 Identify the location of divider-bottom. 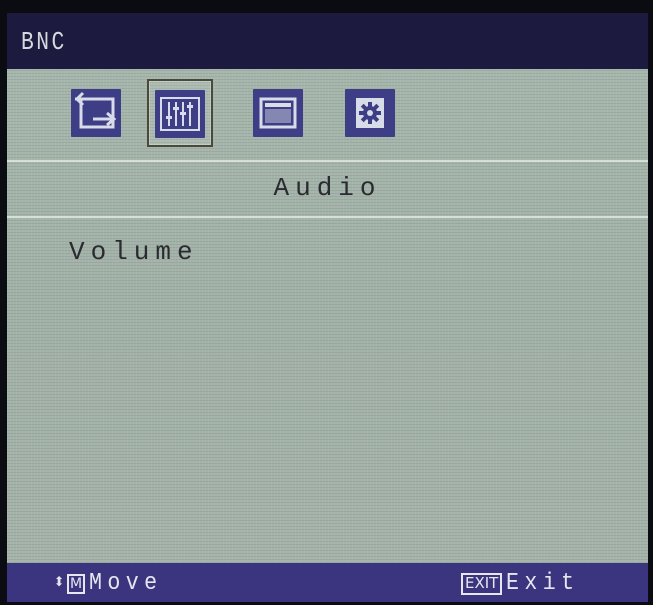
(327, 217).